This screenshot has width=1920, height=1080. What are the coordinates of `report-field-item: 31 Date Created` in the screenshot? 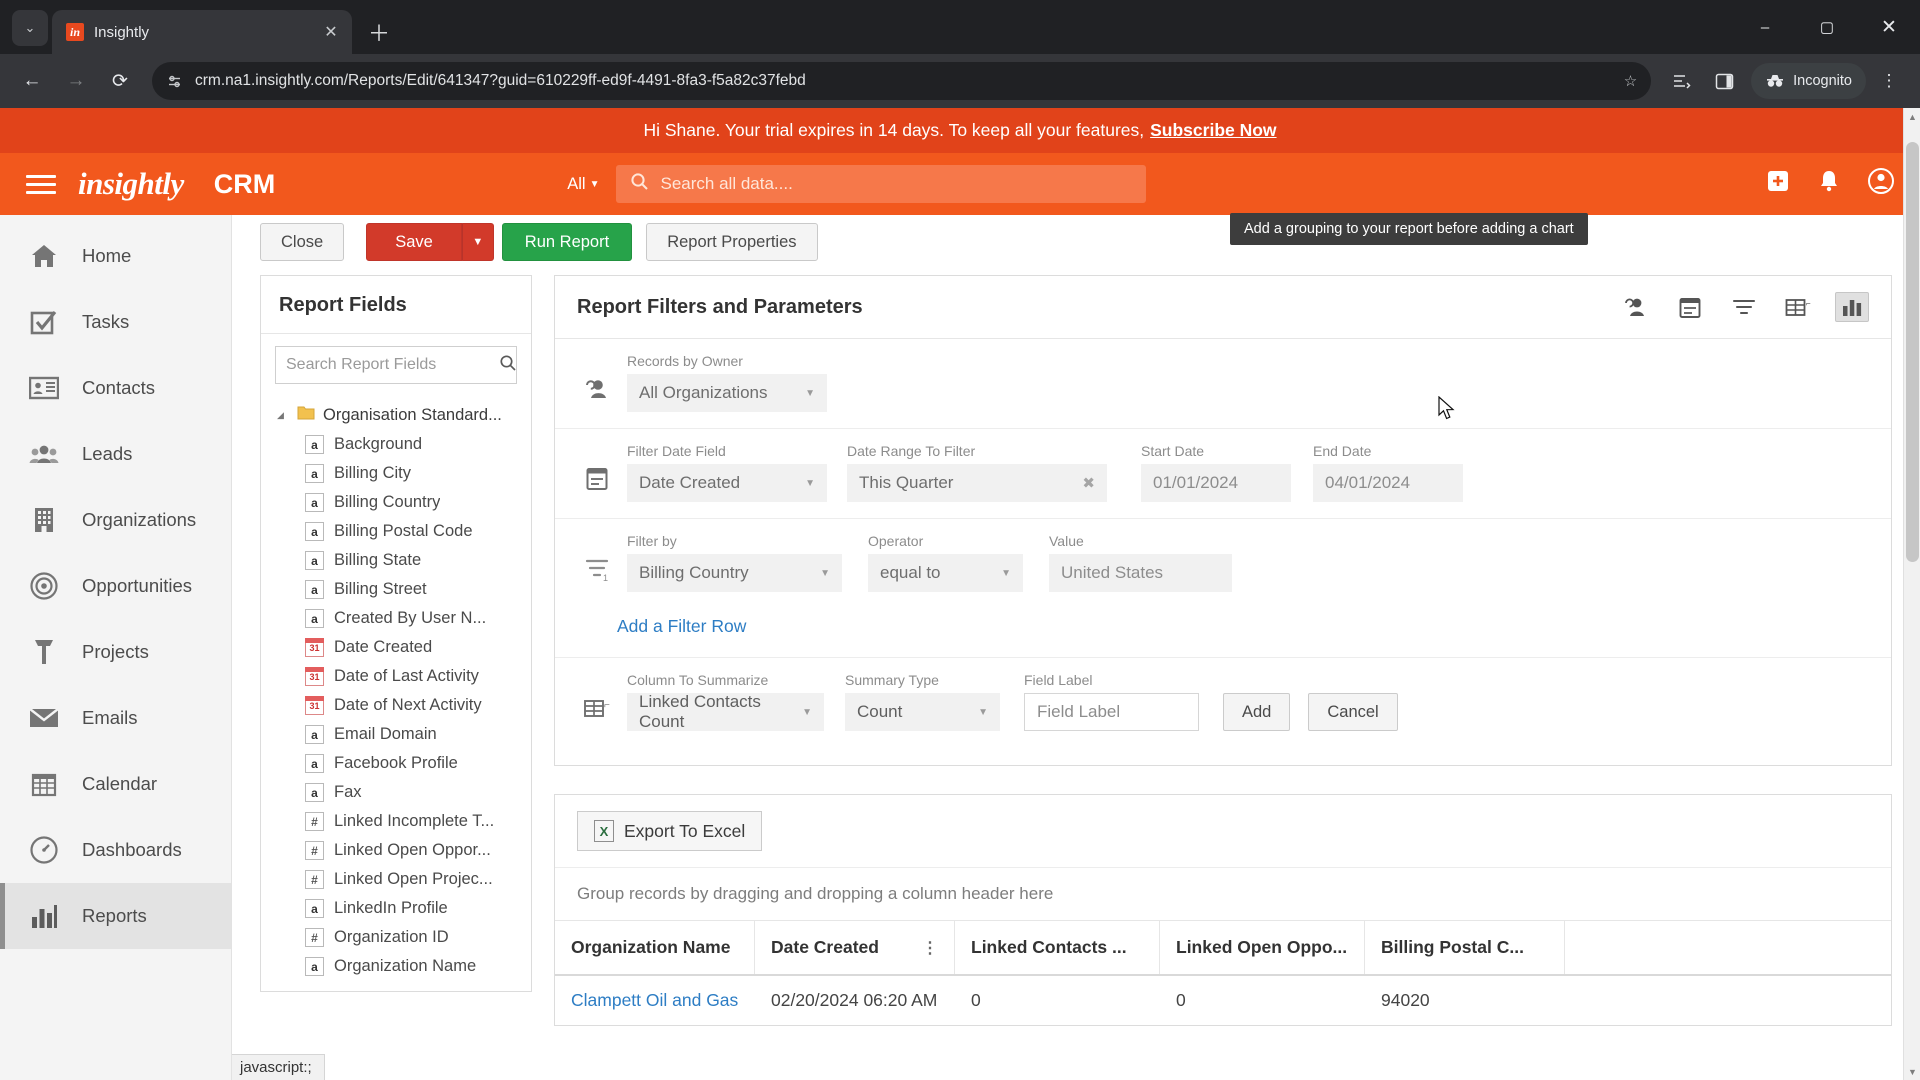 It's located at (396, 647).